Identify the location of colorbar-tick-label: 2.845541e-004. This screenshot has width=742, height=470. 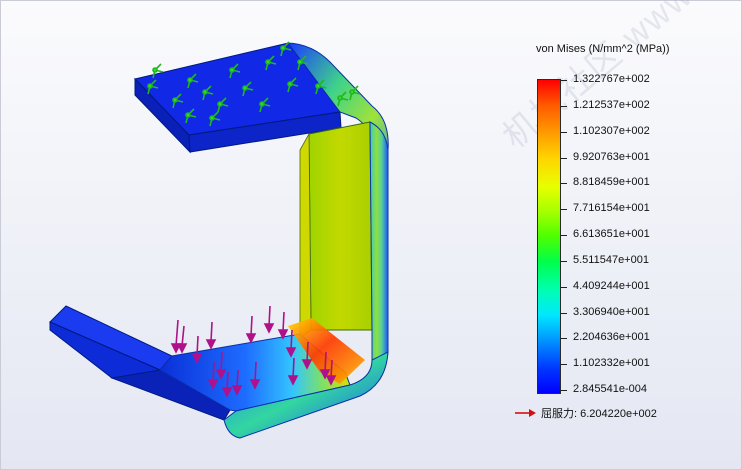
(610, 389).